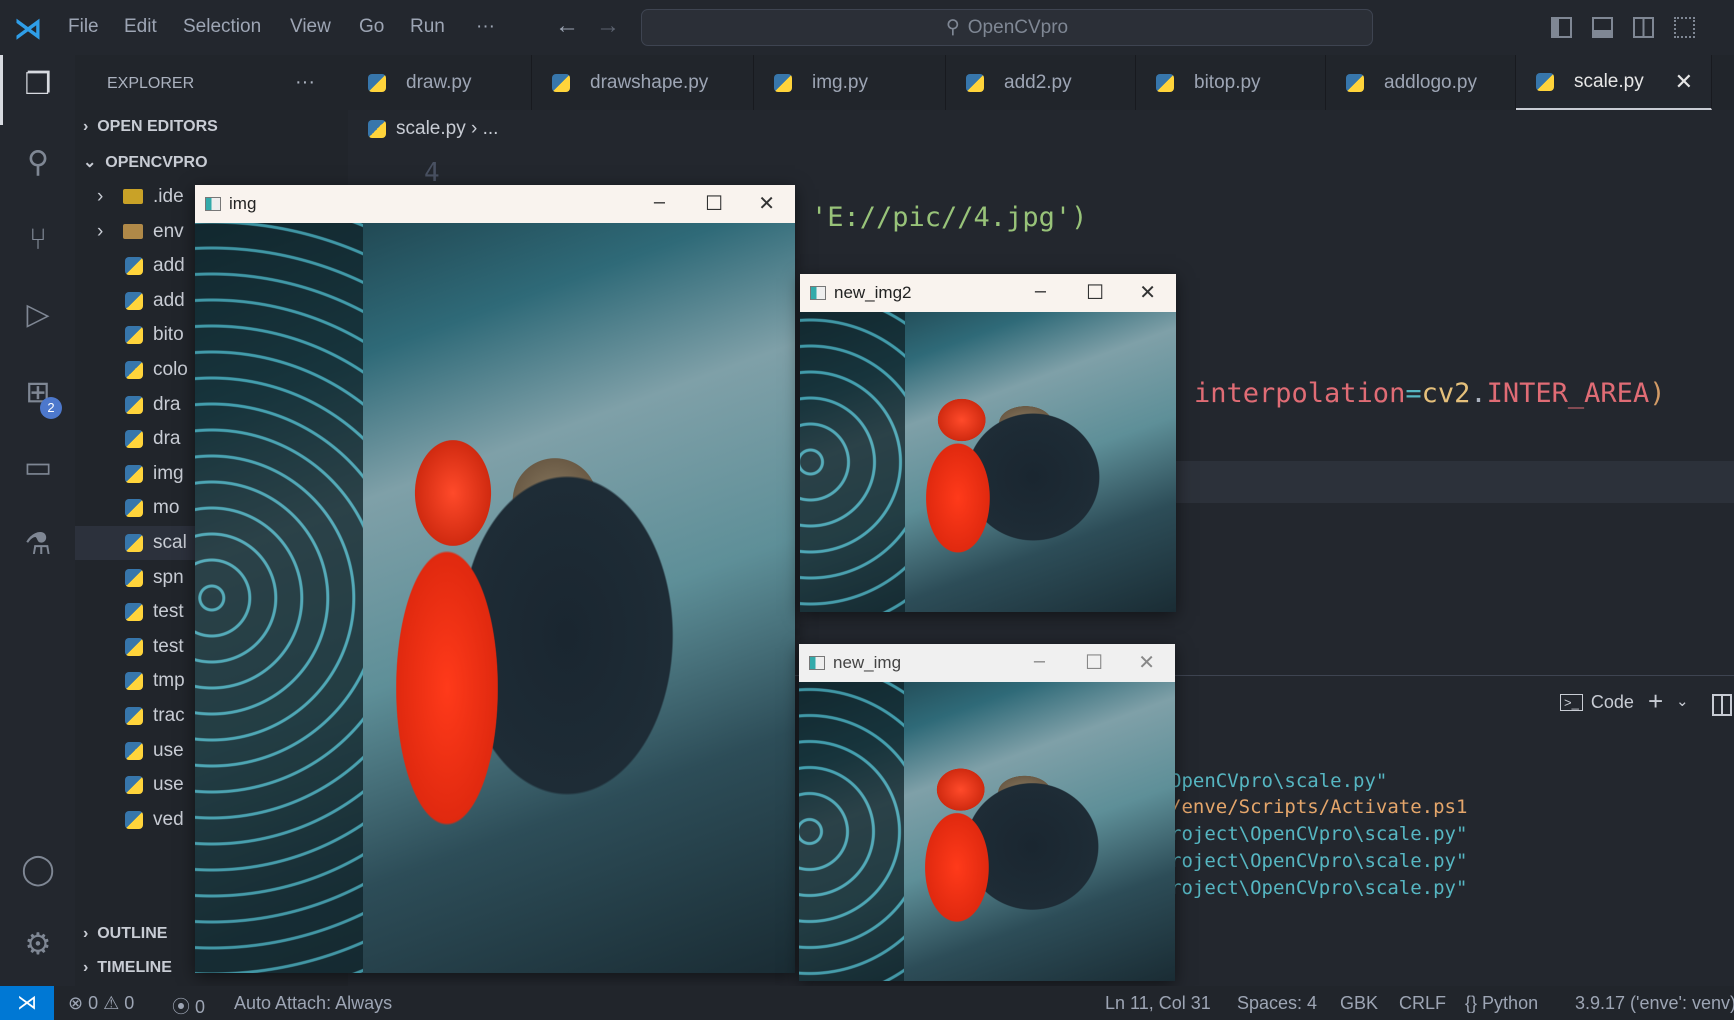  What do you see at coordinates (83, 27) in the screenshot?
I see `menu-file: File` at bounding box center [83, 27].